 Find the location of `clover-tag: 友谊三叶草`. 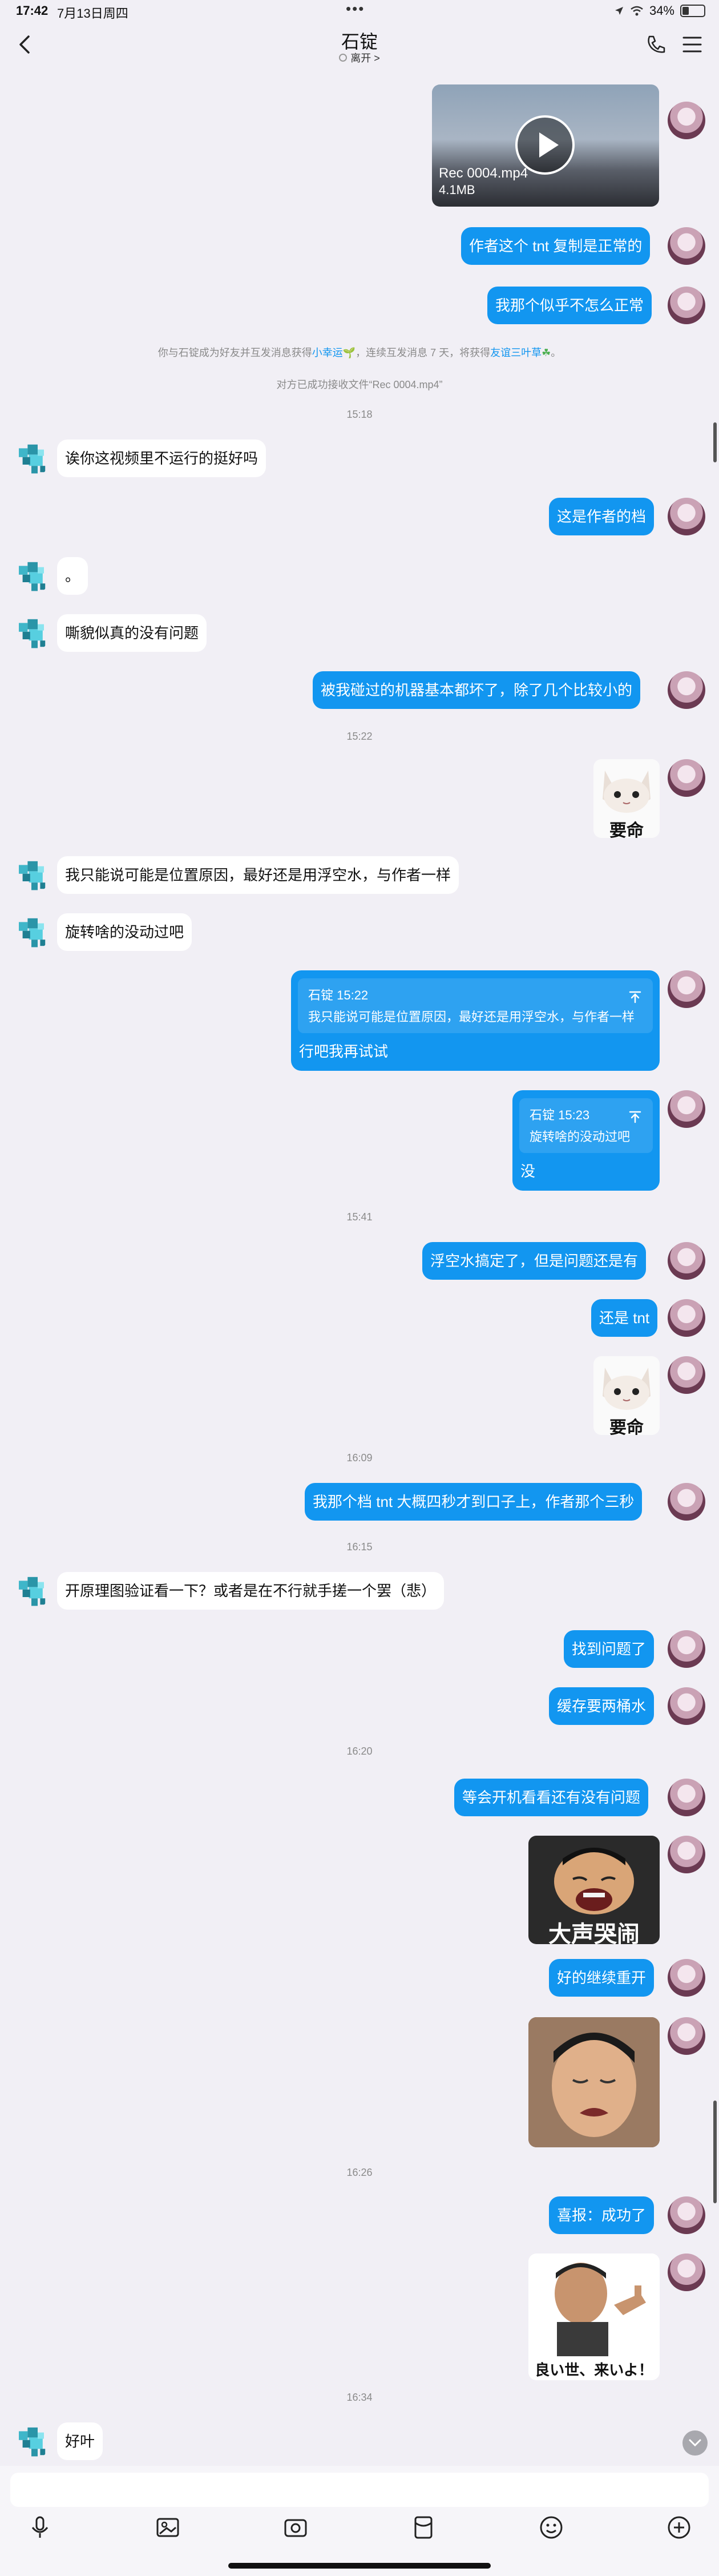

clover-tag: 友谊三叶草 is located at coordinates (516, 353).